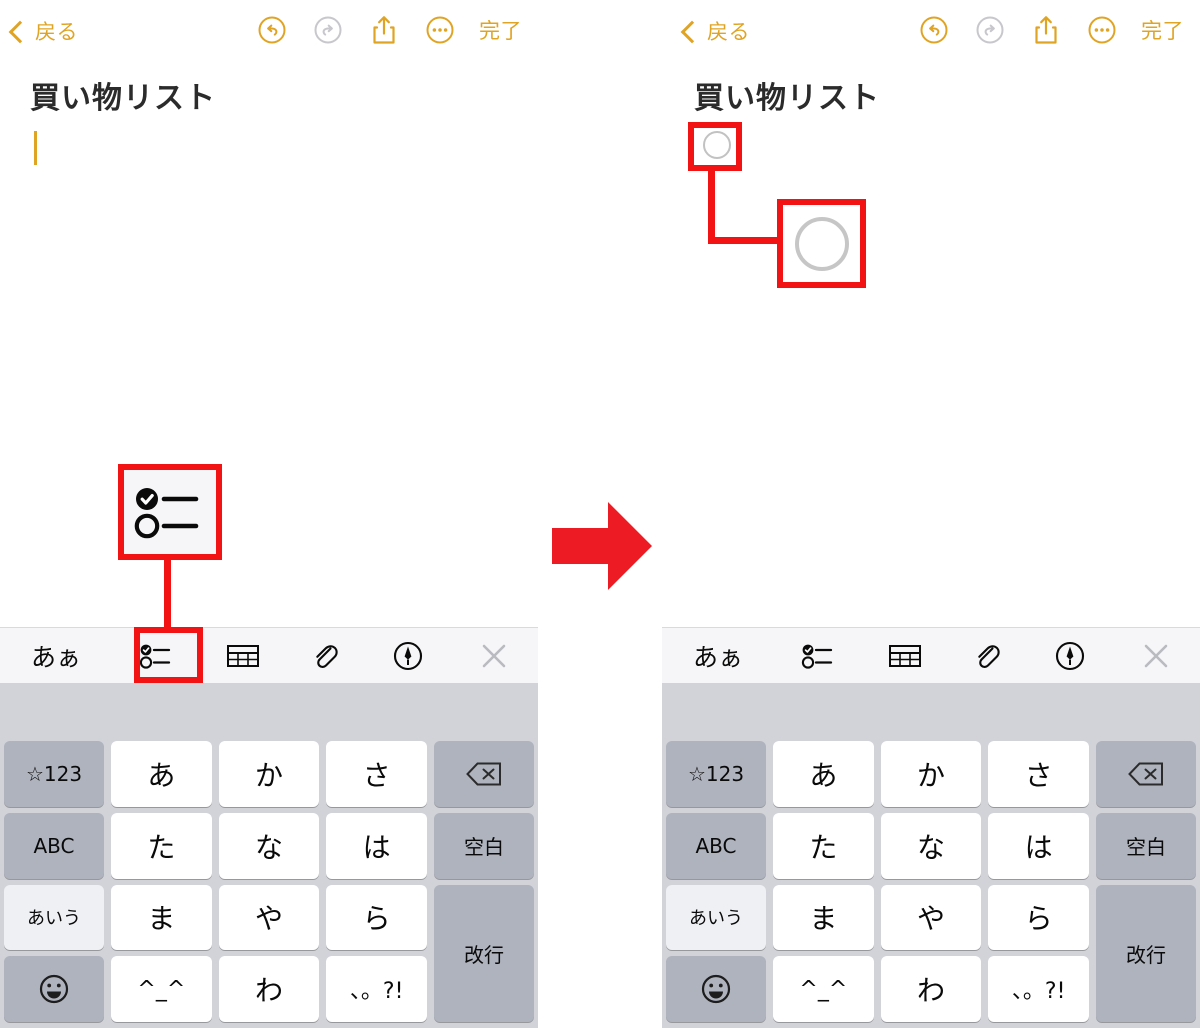  Describe the element at coordinates (168, 655) in the screenshot. I see `annotation-highlight-checklist-button` at that location.